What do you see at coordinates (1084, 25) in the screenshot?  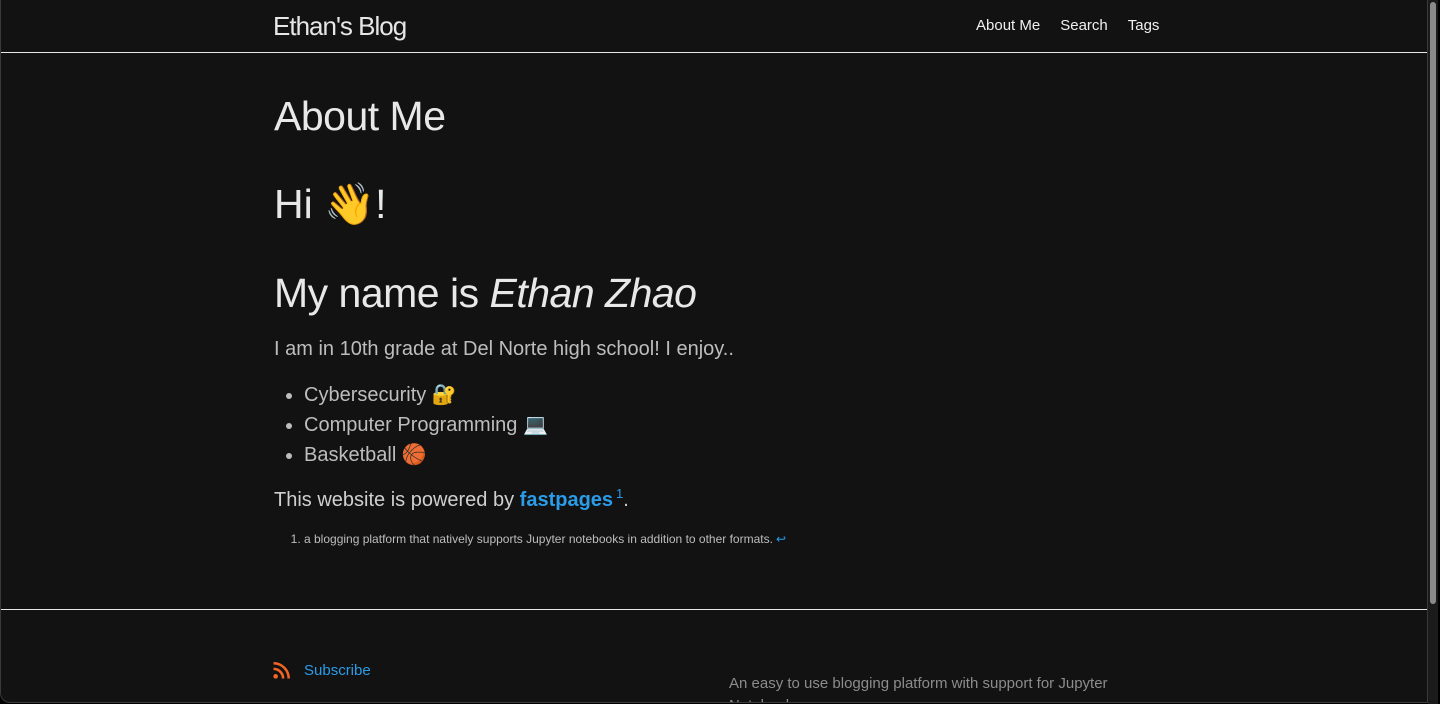 I see `nav-link-search: Search` at bounding box center [1084, 25].